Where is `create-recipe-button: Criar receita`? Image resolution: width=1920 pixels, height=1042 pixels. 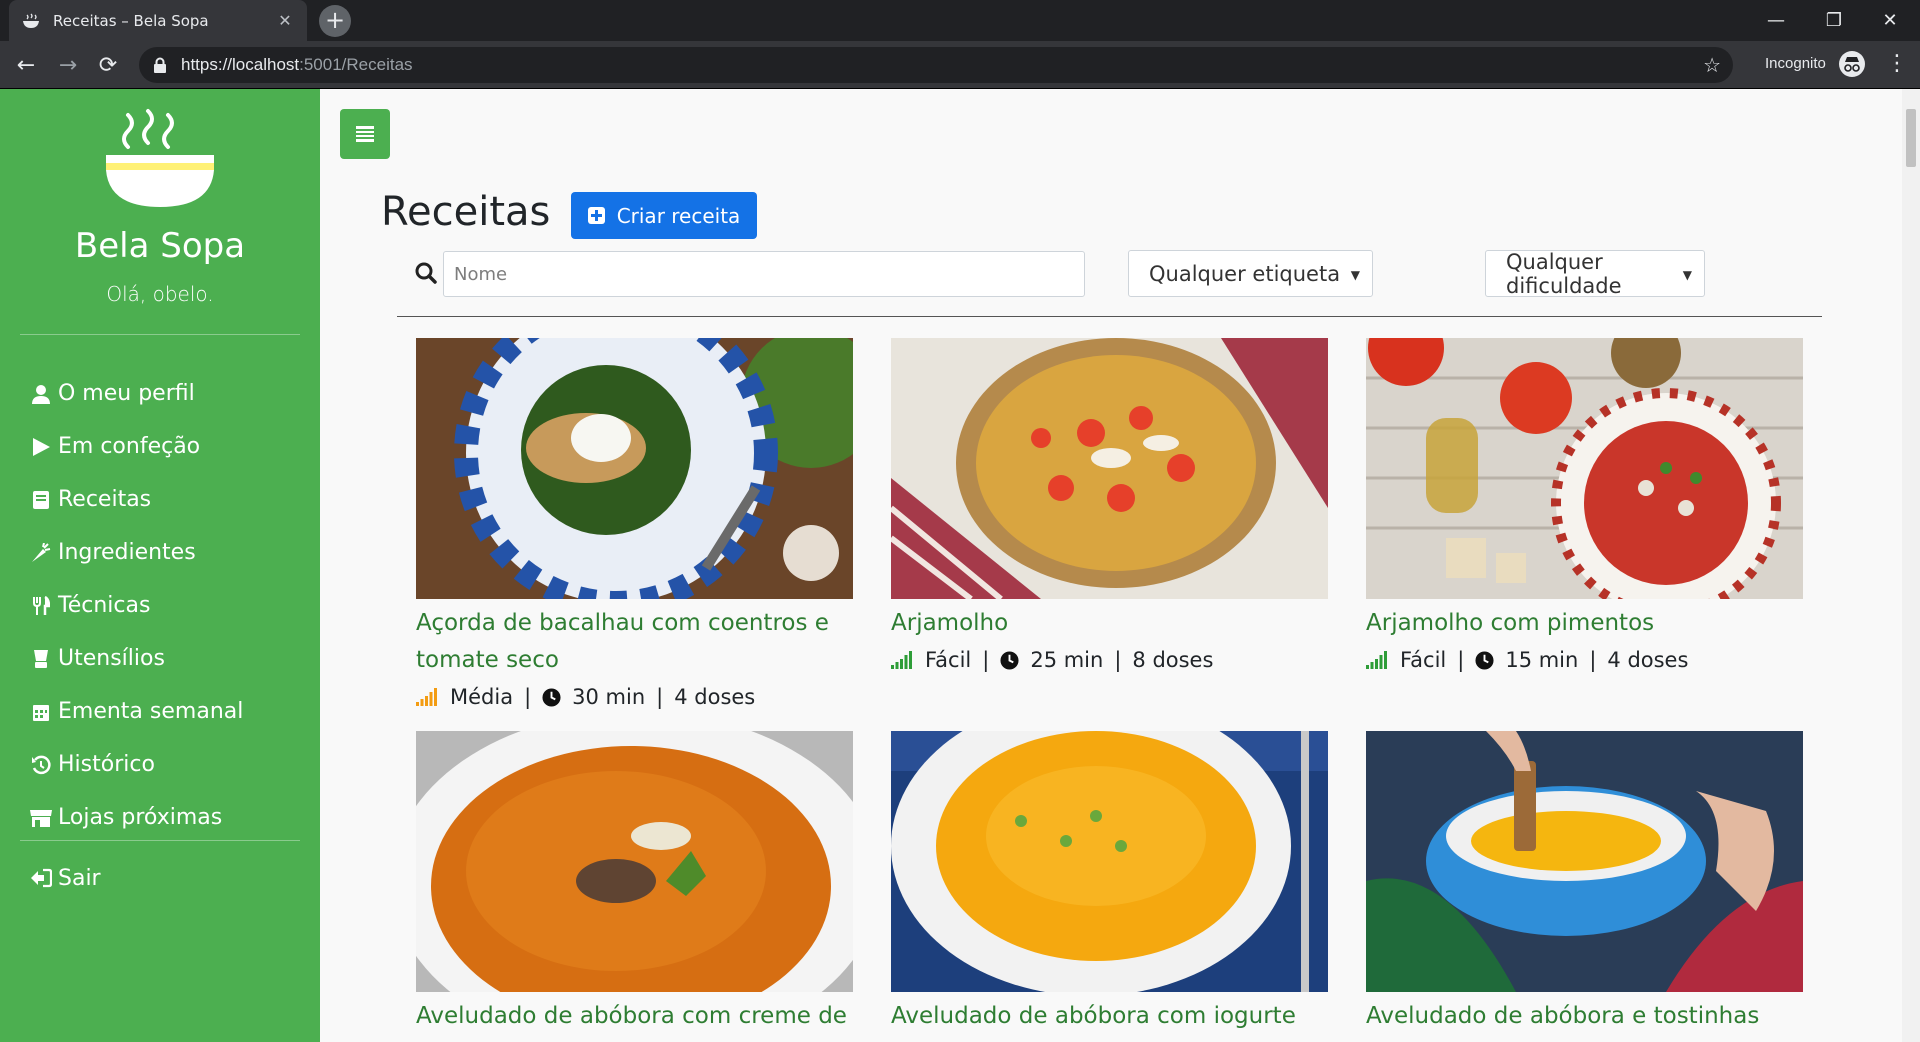
create-recipe-button: Criar receita is located at coordinates (664, 215).